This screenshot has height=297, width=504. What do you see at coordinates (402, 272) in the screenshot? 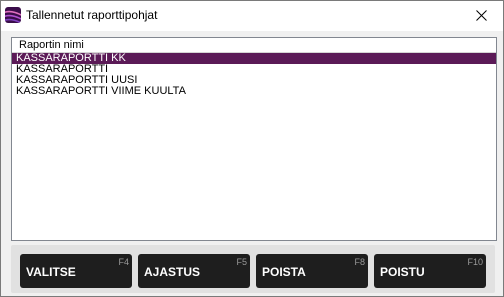
I see `exit-button-label: POISTU` at bounding box center [402, 272].